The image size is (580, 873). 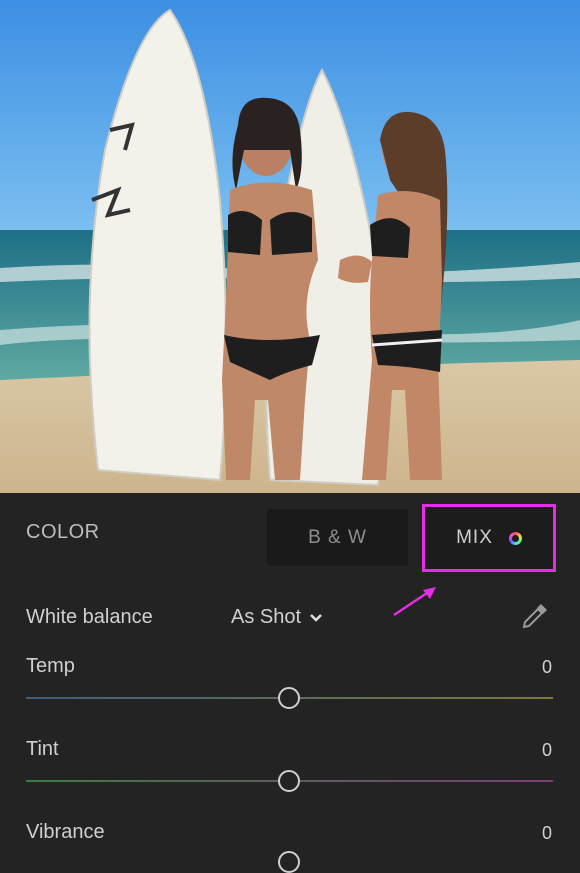 I want to click on white-balance-value: As Shot, so click(x=266, y=617).